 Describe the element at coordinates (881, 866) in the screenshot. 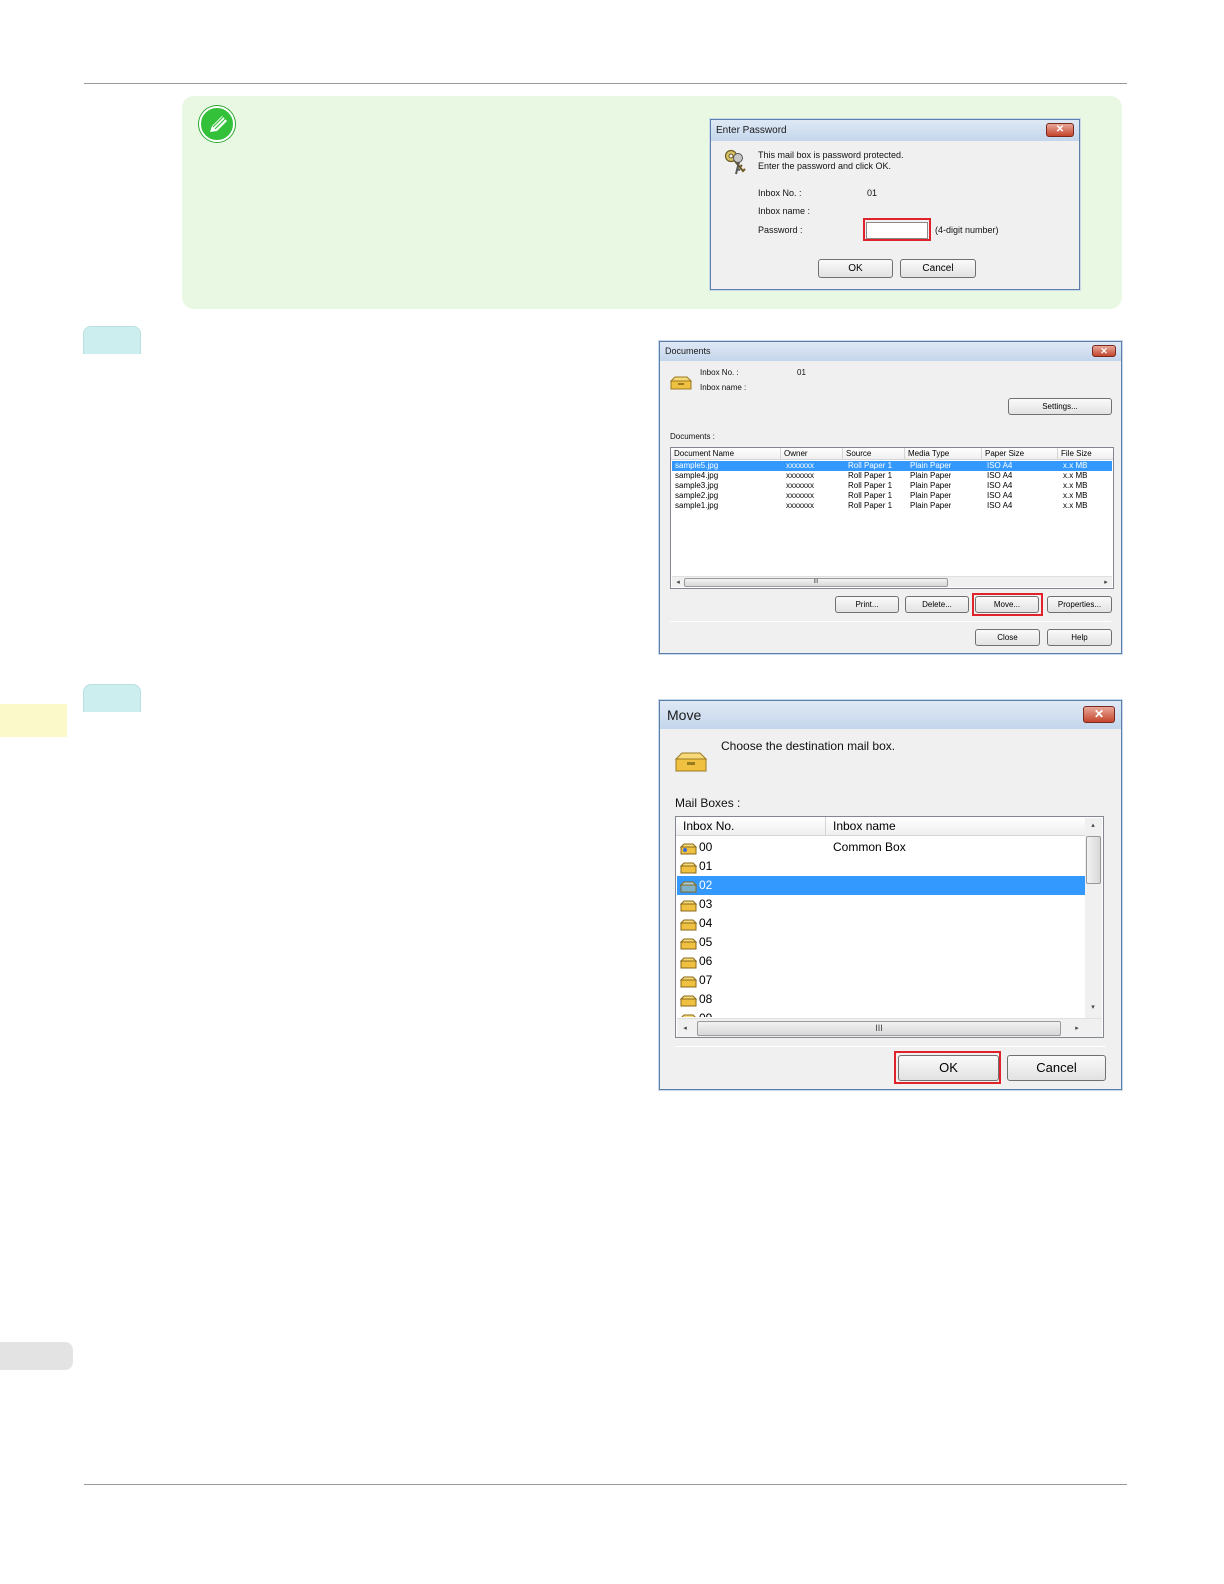

I see `list-item: 01` at that location.